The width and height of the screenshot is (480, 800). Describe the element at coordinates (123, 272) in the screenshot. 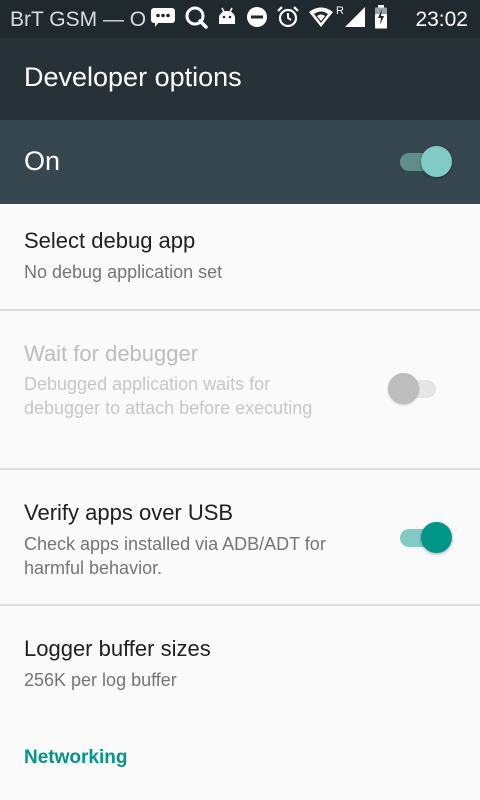

I see `setting-summary: No debug application set` at that location.